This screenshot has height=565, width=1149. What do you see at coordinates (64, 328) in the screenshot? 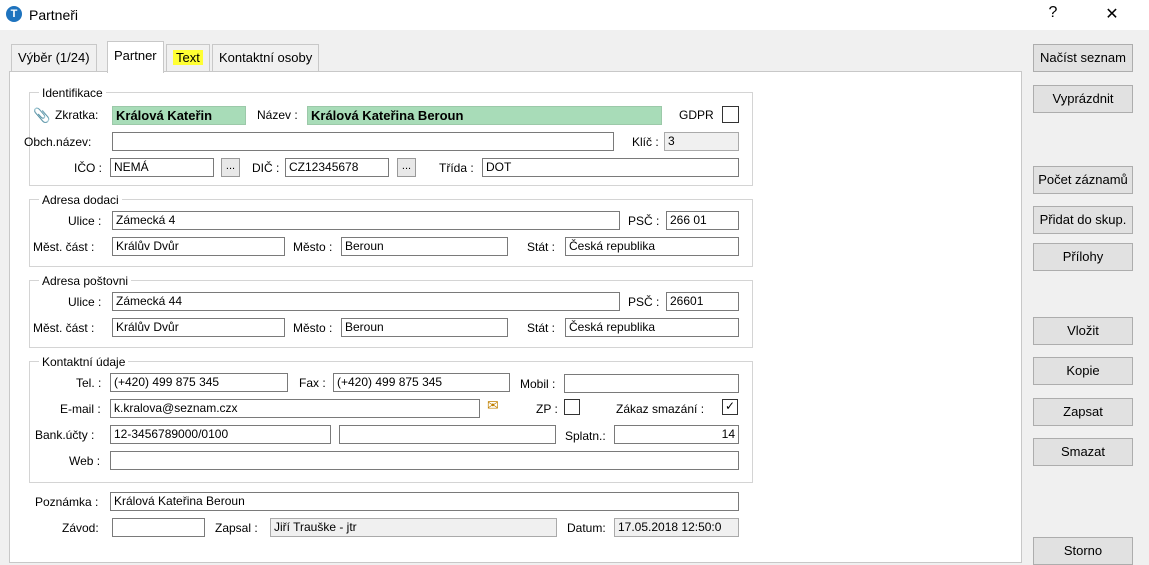
I see `postovni-cast-label: Měst. část :` at bounding box center [64, 328].